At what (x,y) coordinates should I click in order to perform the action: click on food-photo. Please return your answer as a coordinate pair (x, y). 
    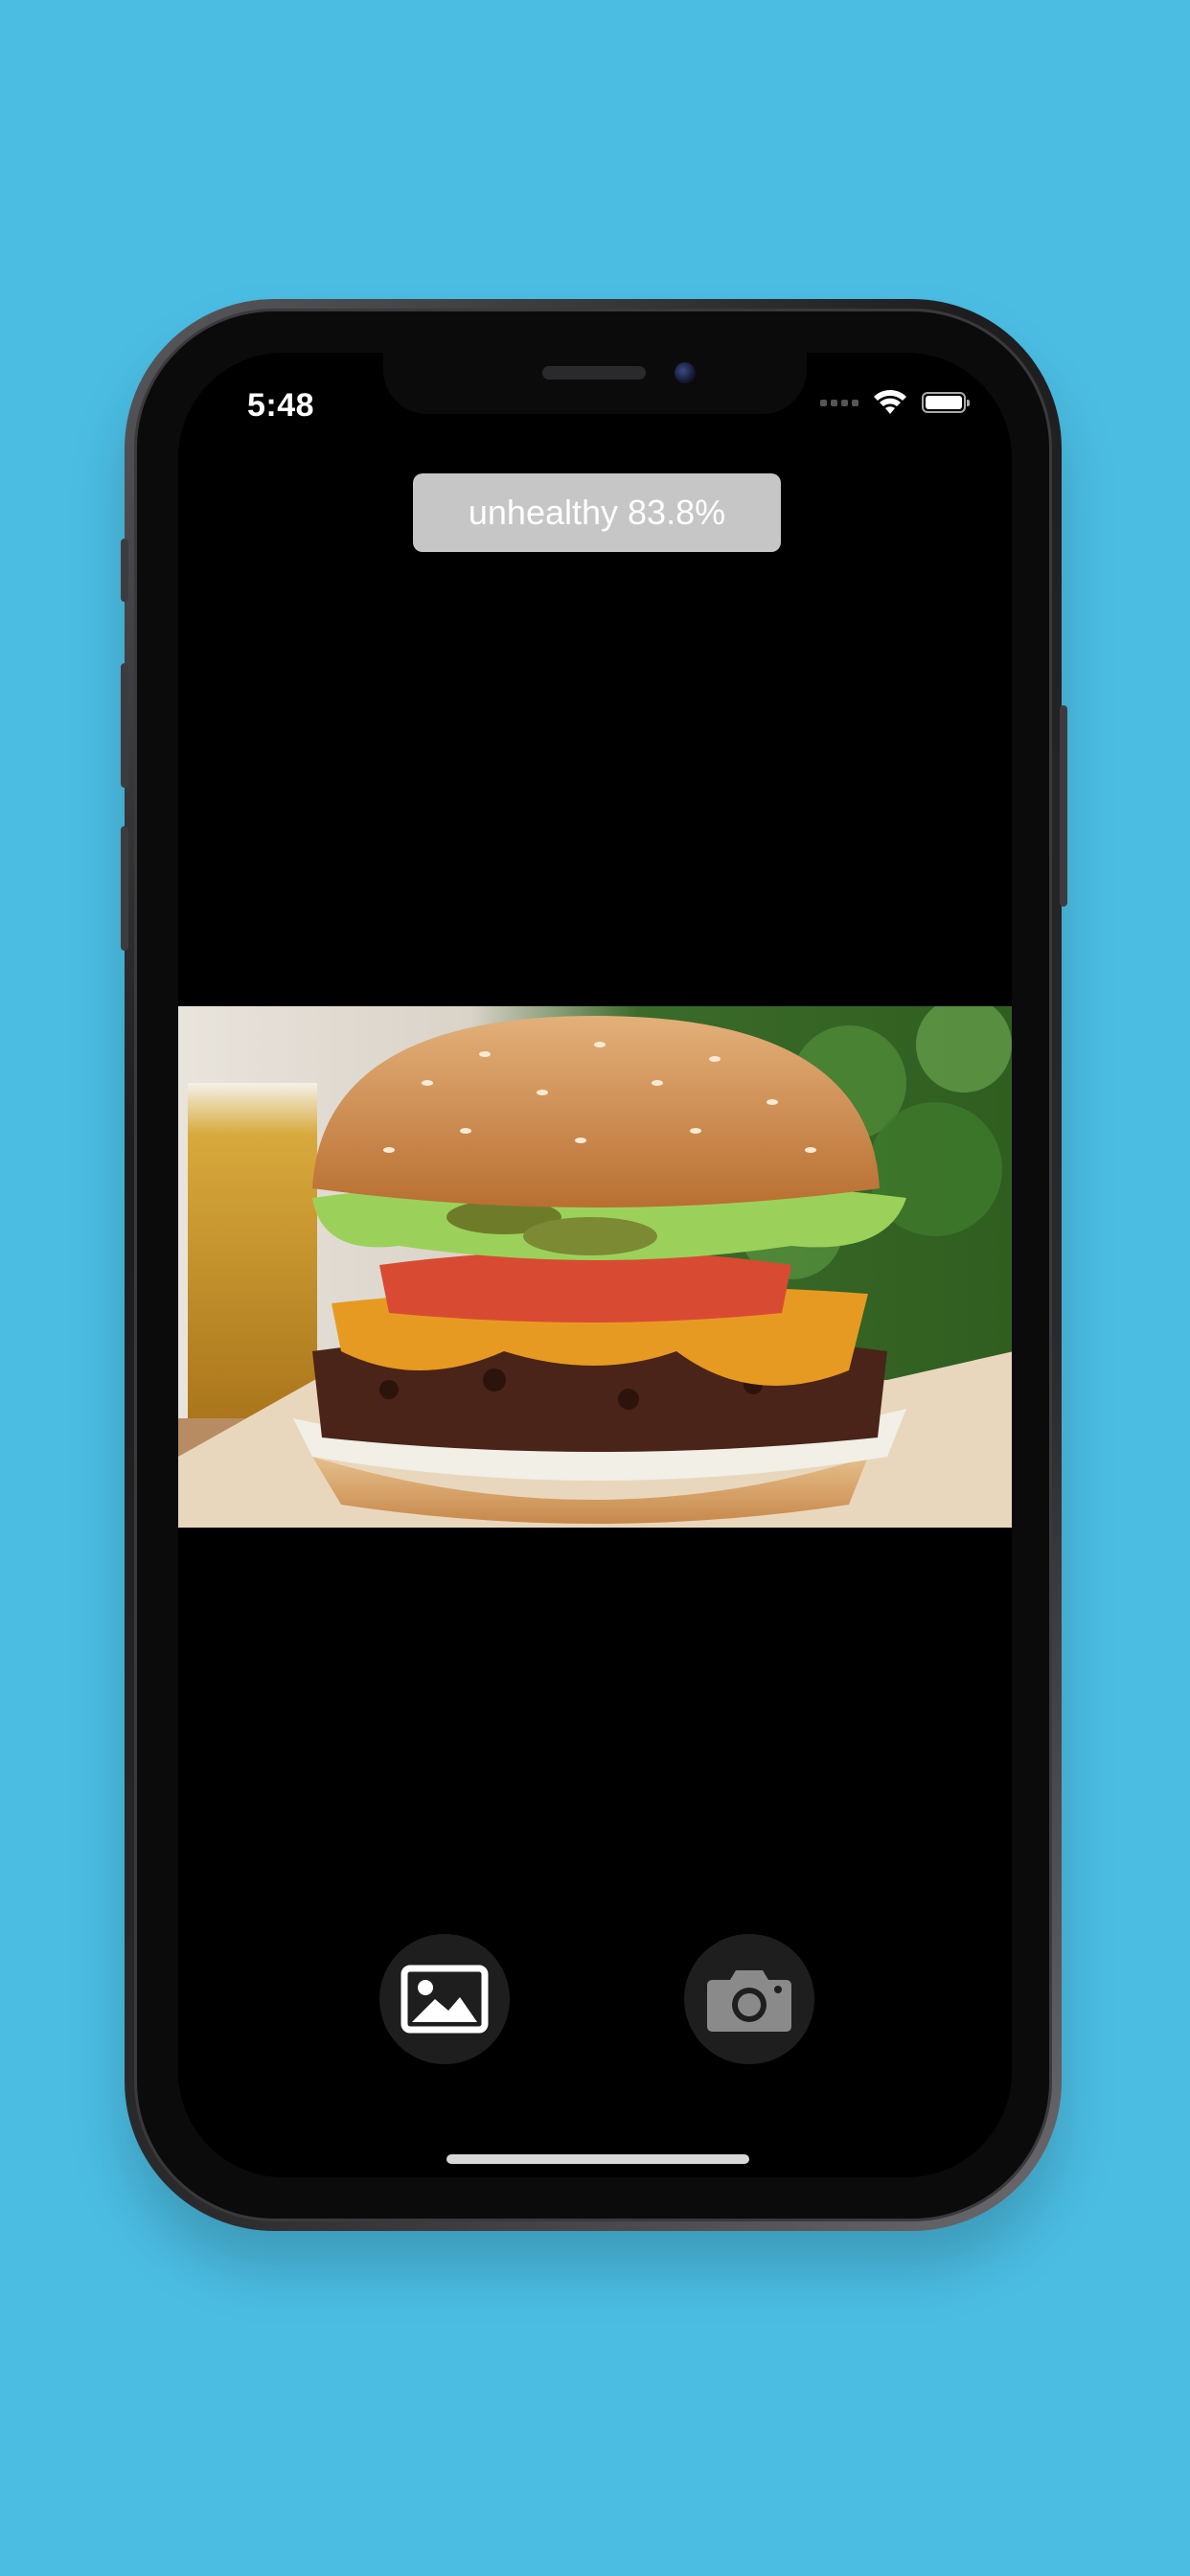
    Looking at the image, I should click on (595, 1267).